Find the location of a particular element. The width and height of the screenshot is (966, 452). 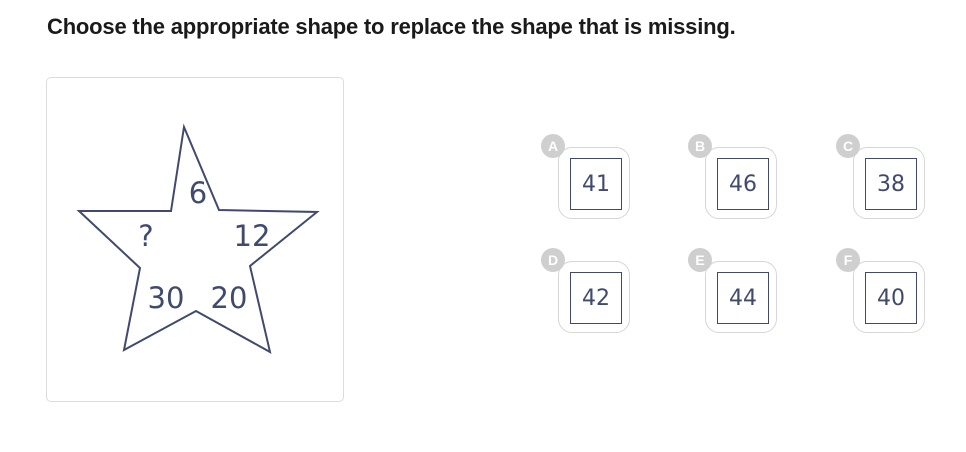

option-e-card: 44 is located at coordinates (741, 297).